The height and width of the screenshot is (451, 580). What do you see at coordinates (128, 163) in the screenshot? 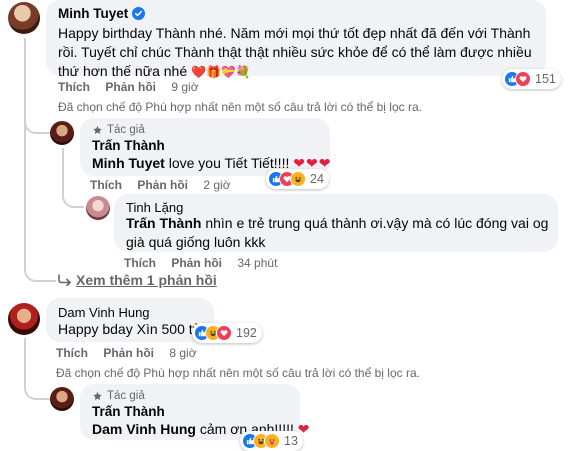
I see `mention-link: Minh Tuyet` at bounding box center [128, 163].